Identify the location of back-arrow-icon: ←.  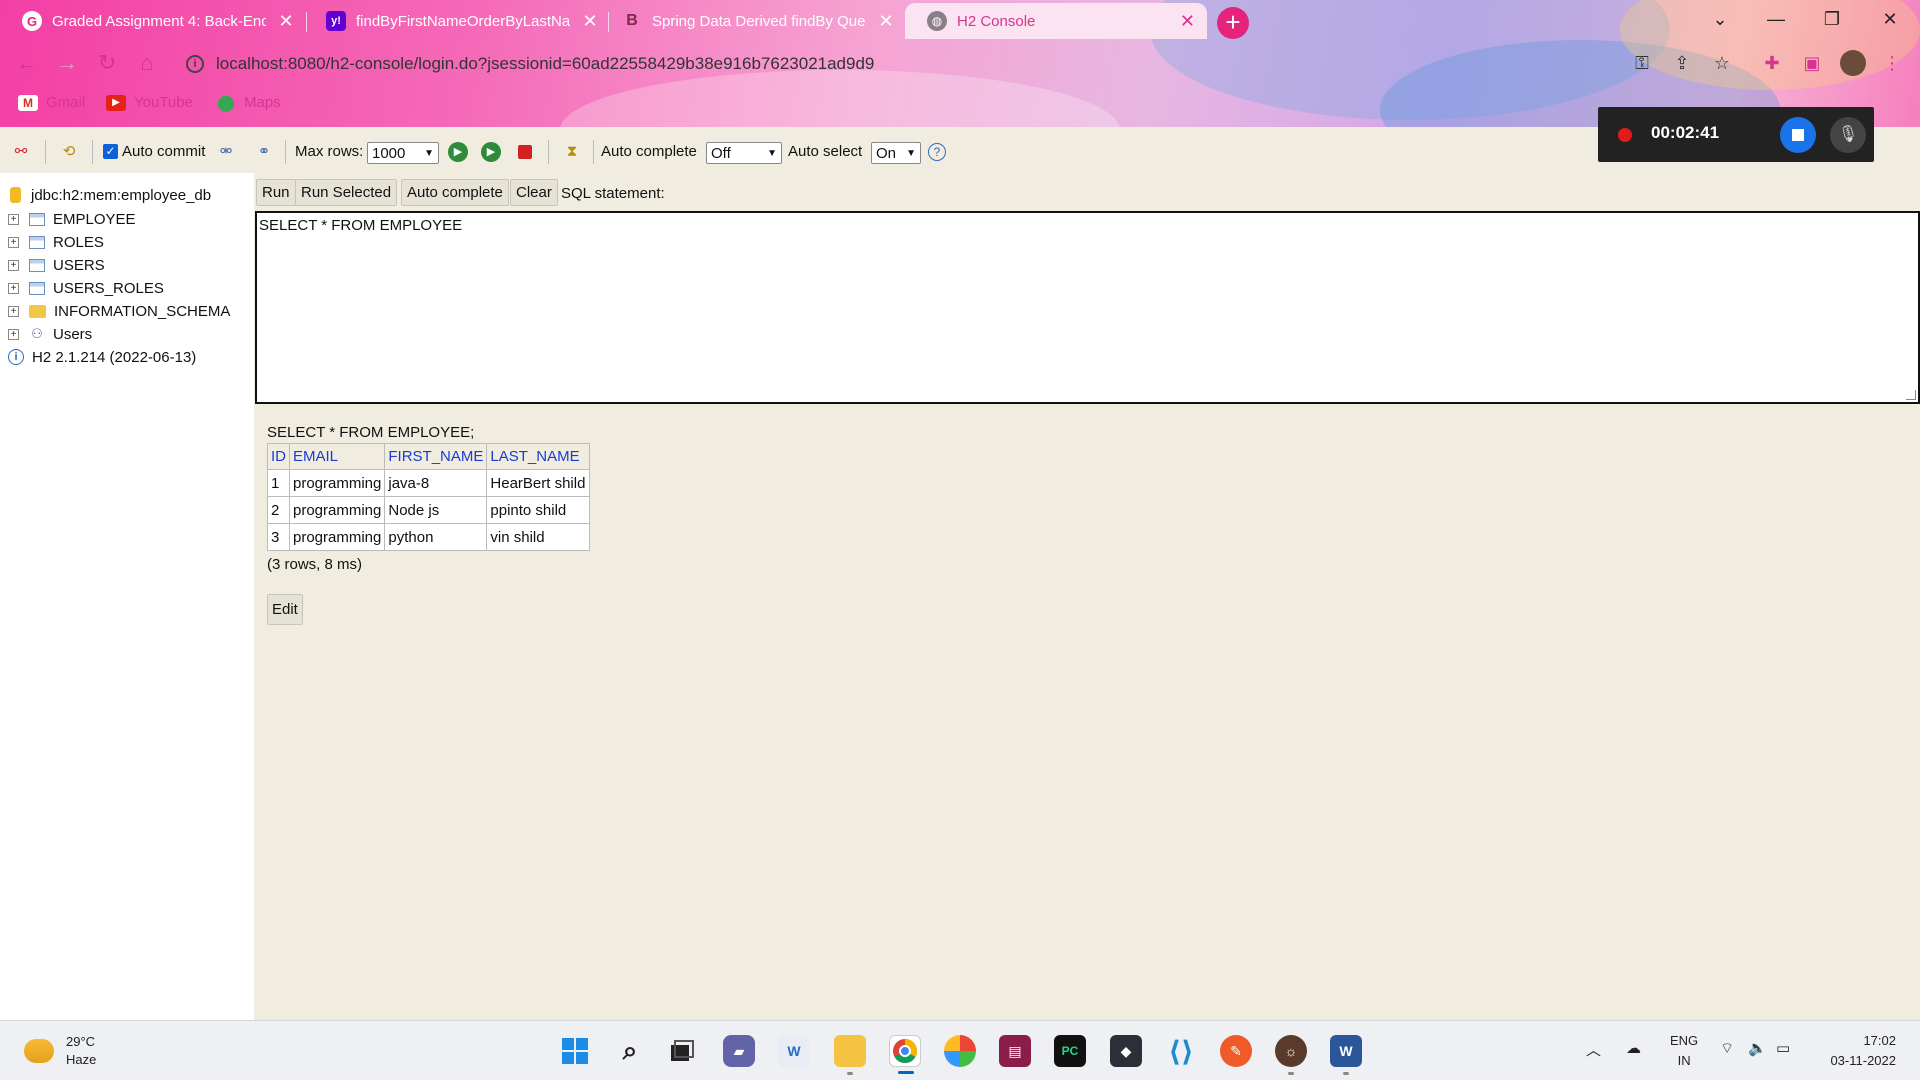
(27, 64).